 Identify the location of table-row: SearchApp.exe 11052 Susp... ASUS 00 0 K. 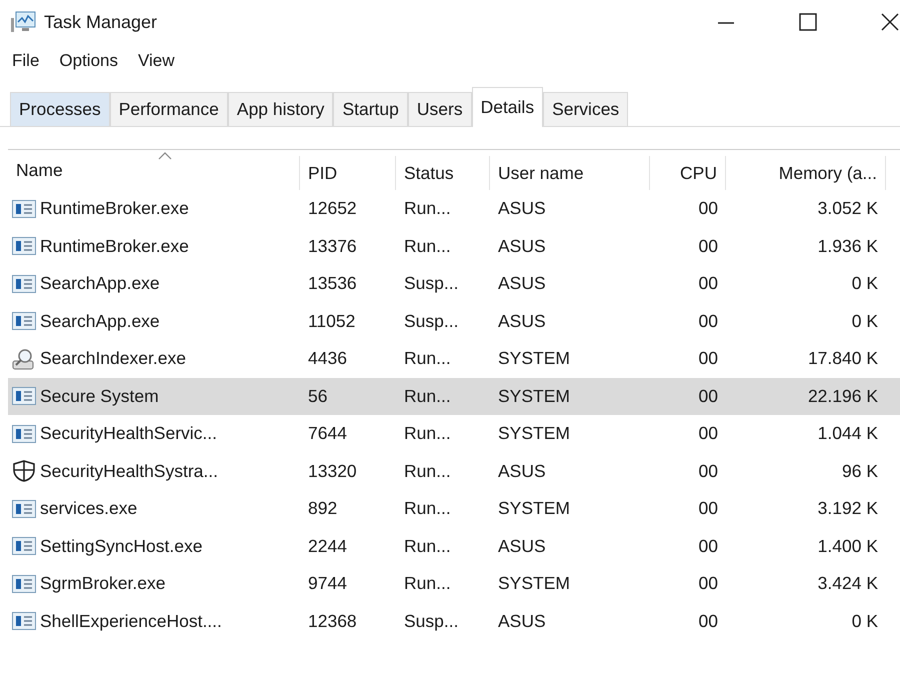
(454, 321).